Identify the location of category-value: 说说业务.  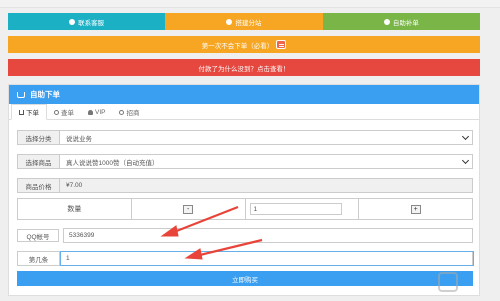
(79, 139).